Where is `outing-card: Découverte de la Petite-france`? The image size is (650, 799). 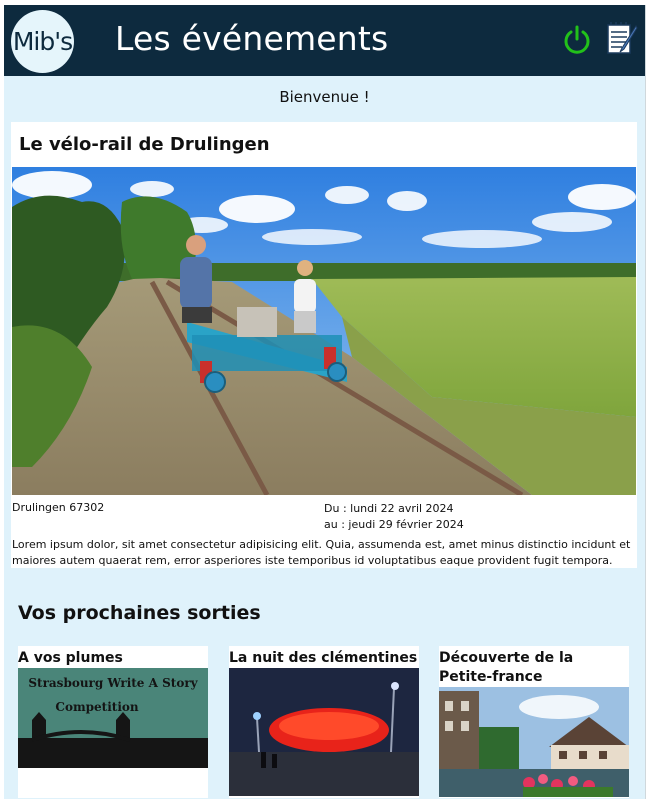
outing-card: Découverte de la Petite-france is located at coordinates (534, 722).